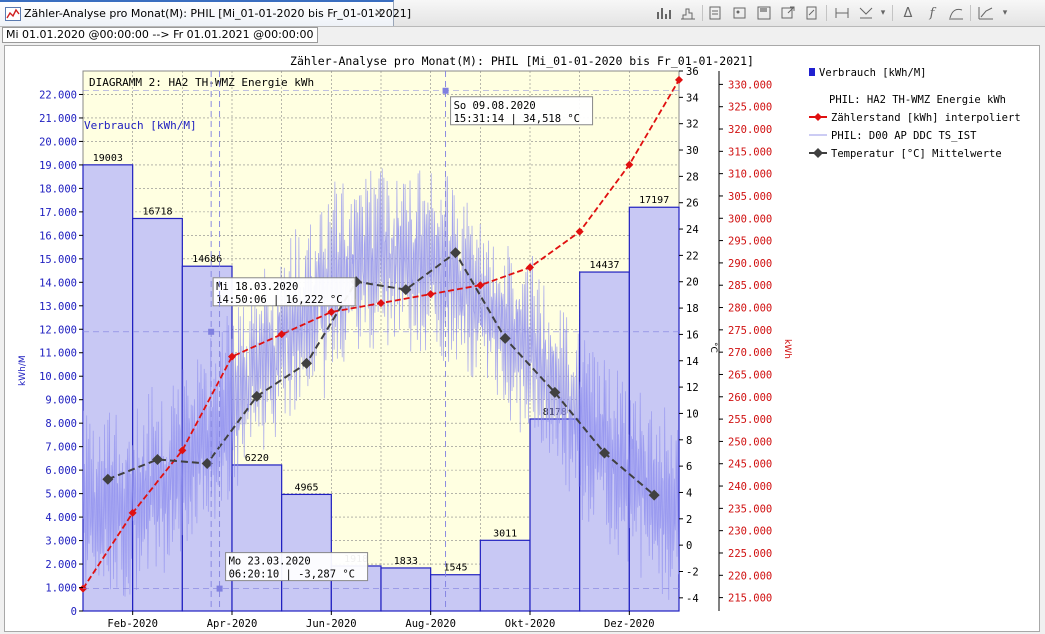 The image size is (1045, 634). What do you see at coordinates (257, 538) in the screenshot?
I see `bar-apr` at bounding box center [257, 538].